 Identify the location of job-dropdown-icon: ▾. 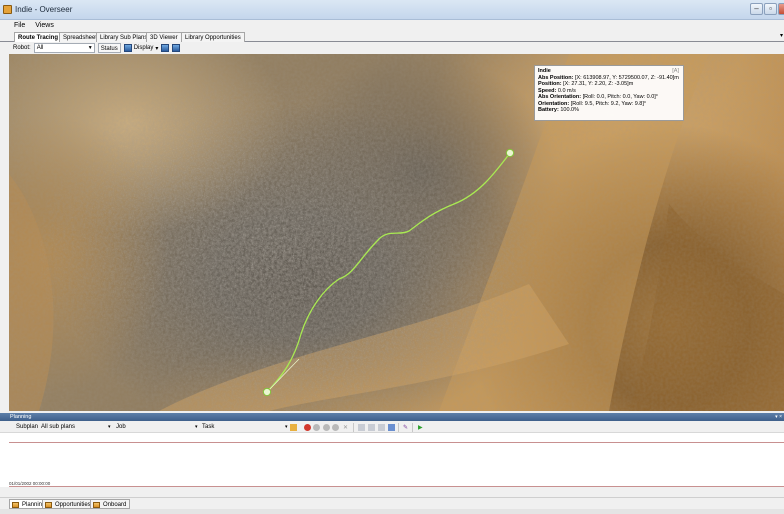
(196, 427).